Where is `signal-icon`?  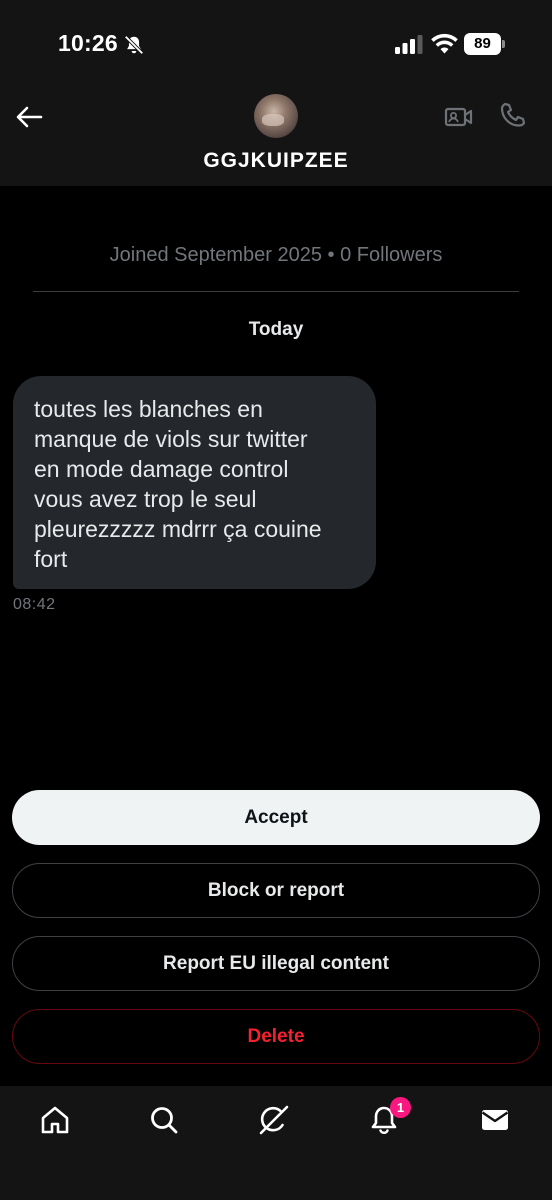 signal-icon is located at coordinates (409, 44).